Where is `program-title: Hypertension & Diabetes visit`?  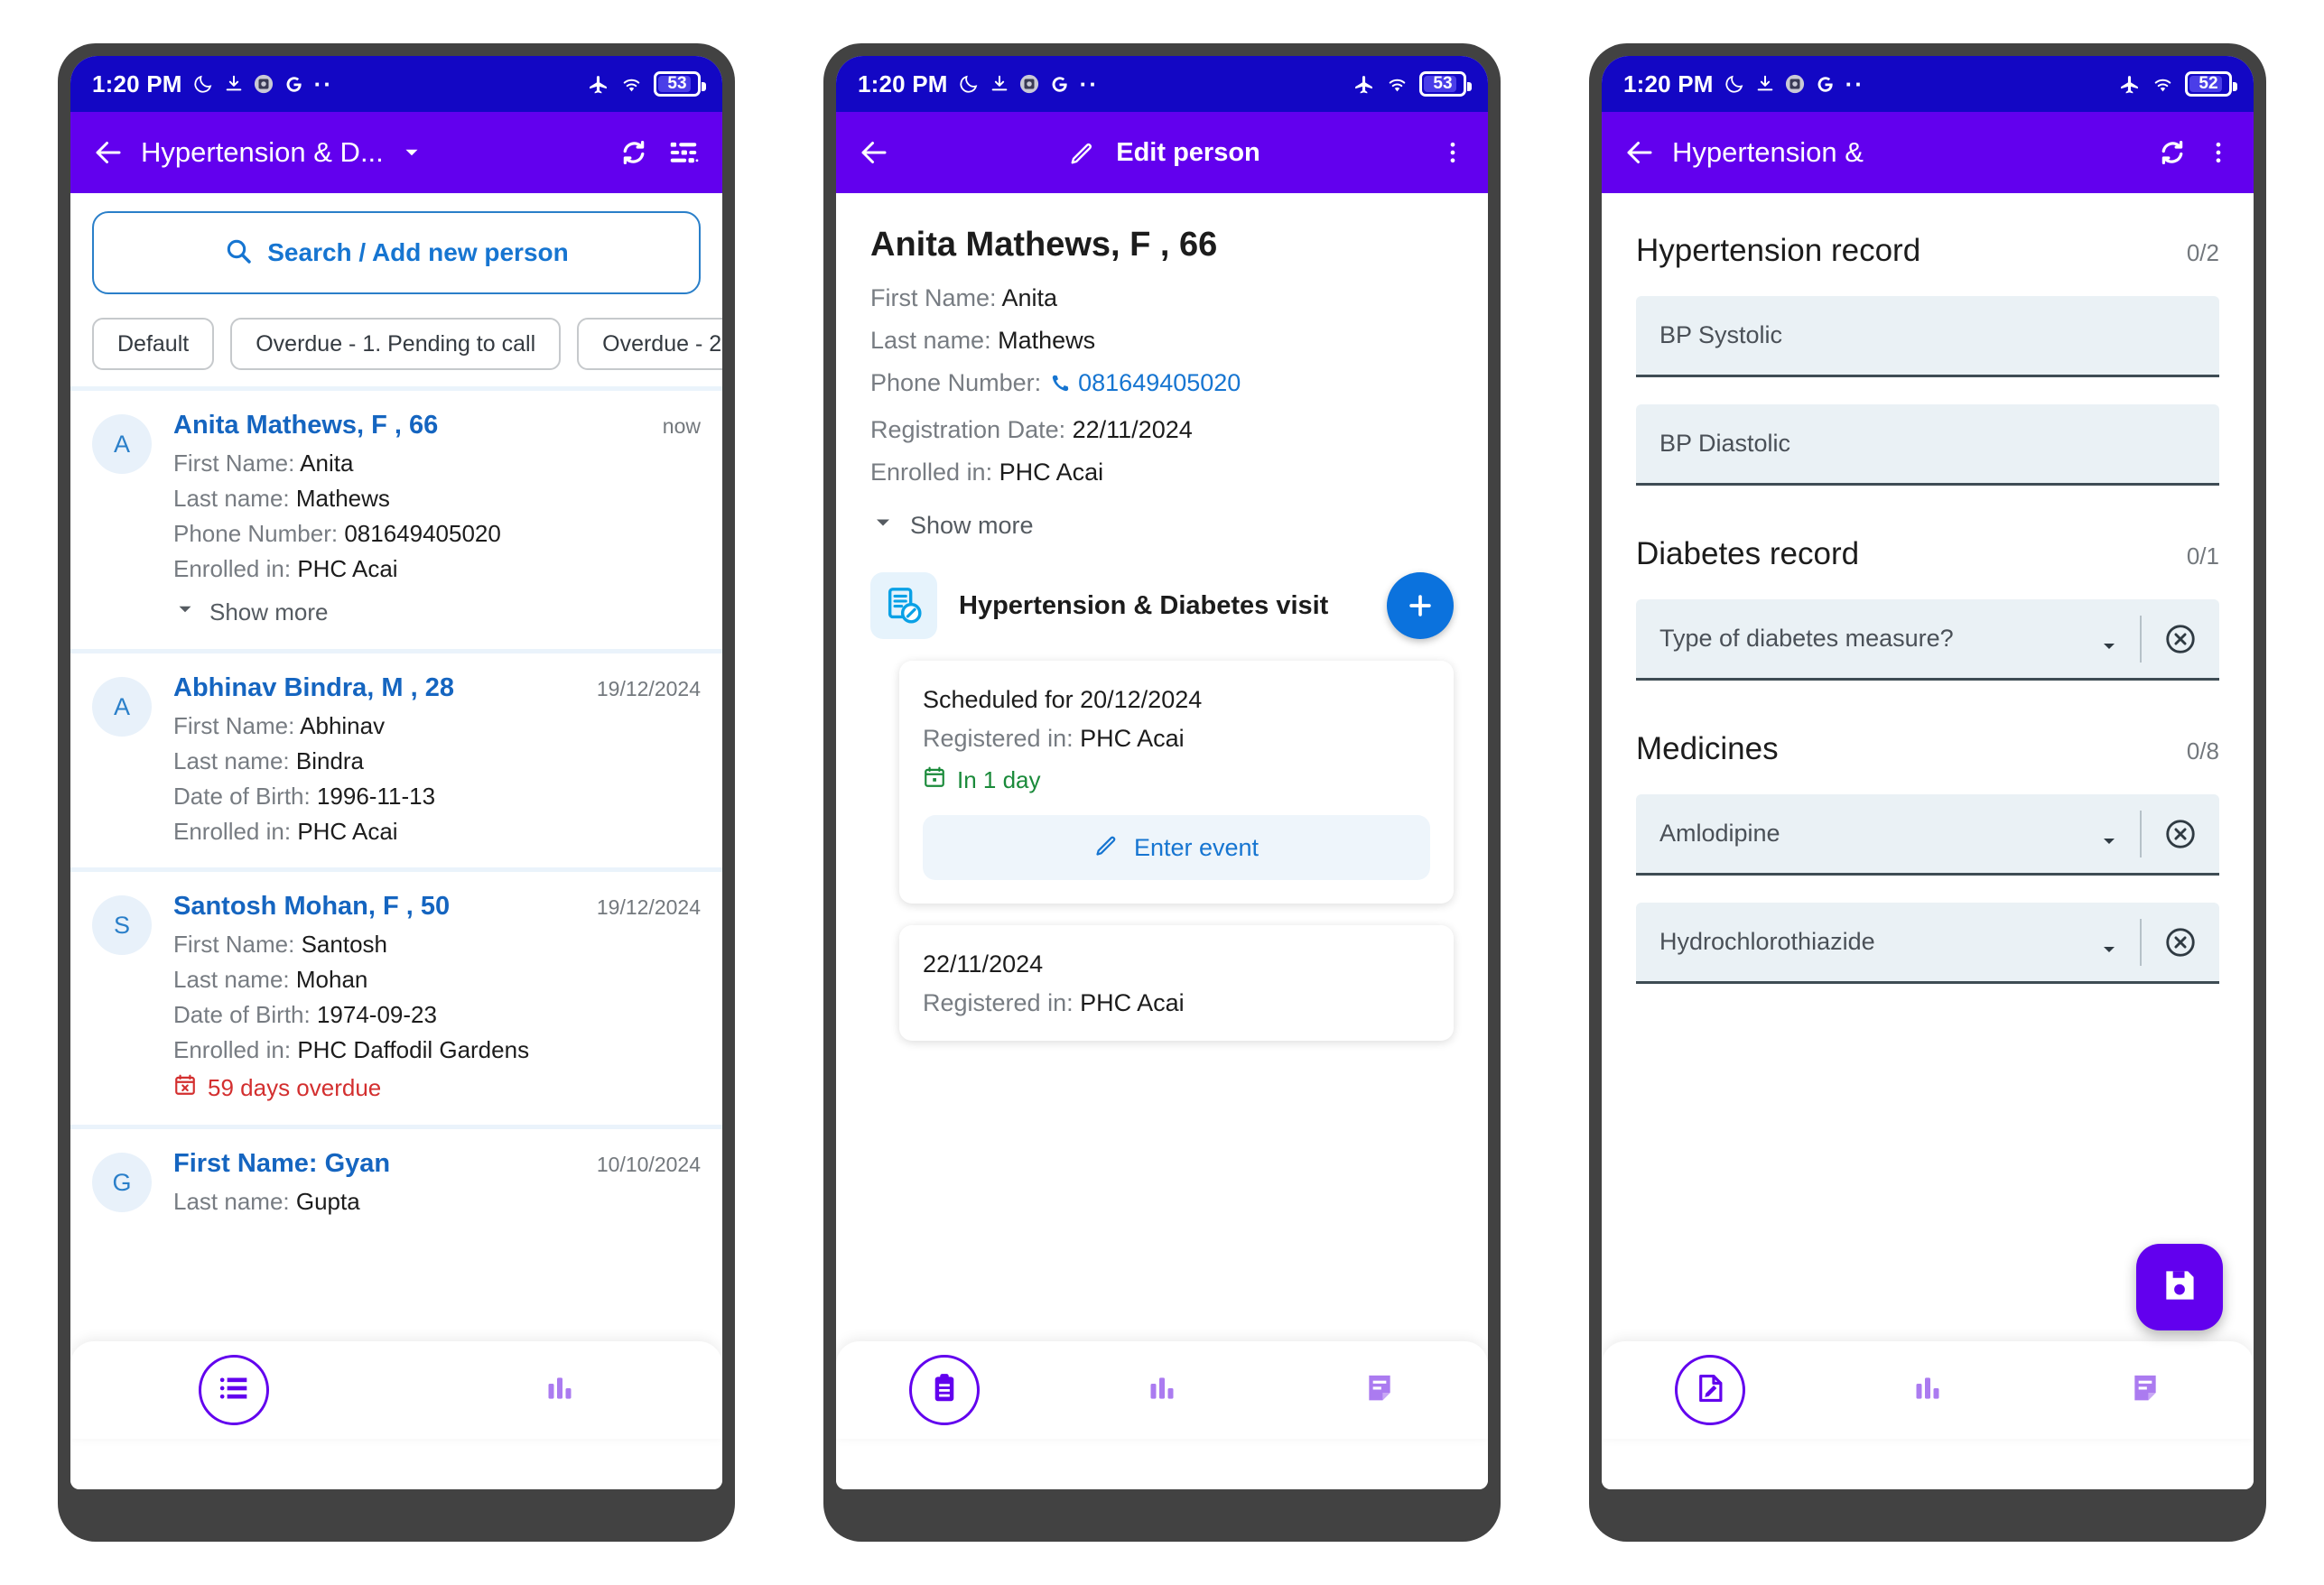
program-title: Hypertension & Diabetes visit is located at coordinates (1144, 605).